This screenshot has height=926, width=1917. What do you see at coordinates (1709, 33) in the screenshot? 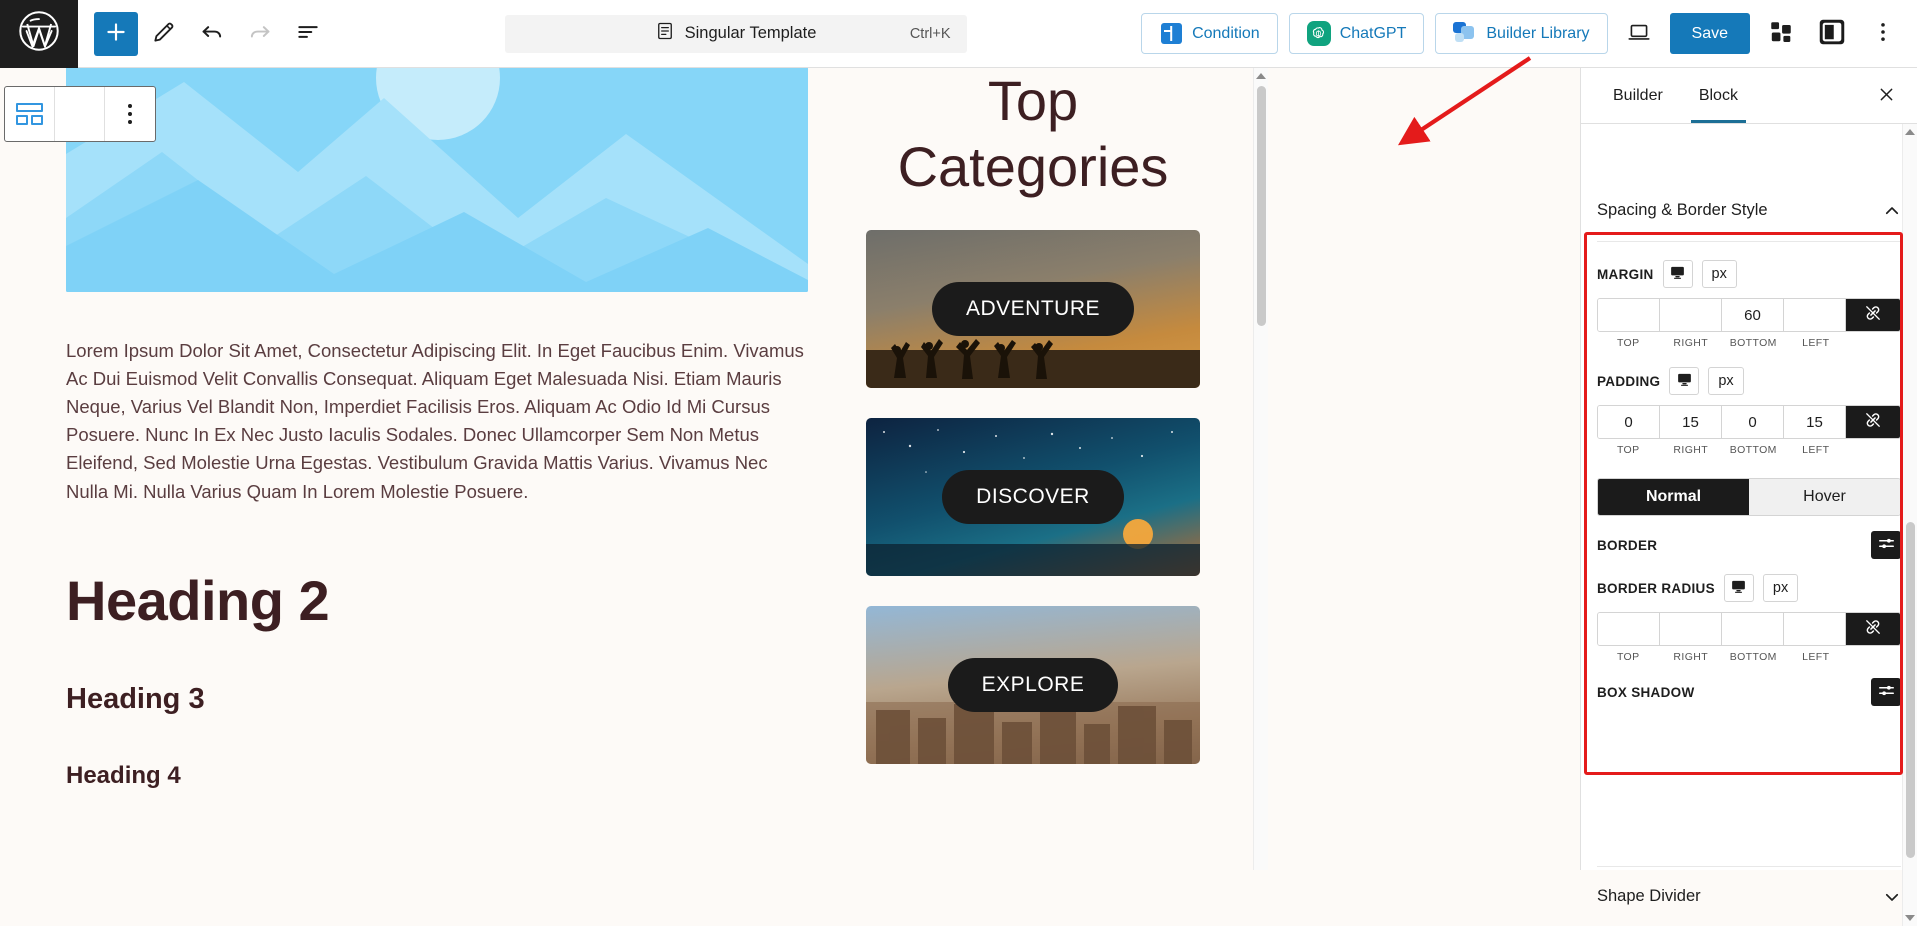
I see `save-button: Save` at bounding box center [1709, 33].